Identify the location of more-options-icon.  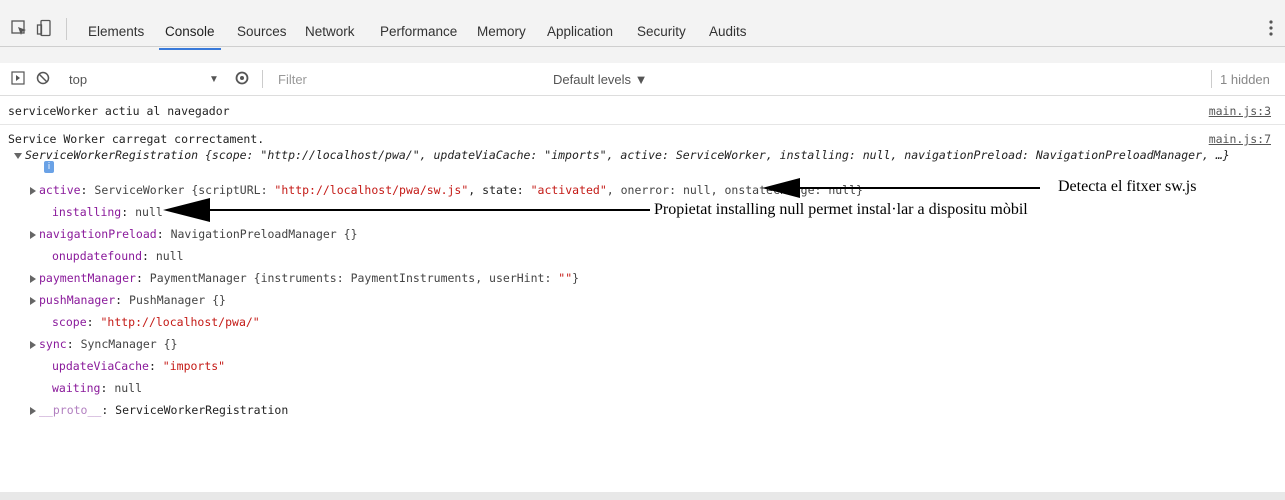
(1271, 28).